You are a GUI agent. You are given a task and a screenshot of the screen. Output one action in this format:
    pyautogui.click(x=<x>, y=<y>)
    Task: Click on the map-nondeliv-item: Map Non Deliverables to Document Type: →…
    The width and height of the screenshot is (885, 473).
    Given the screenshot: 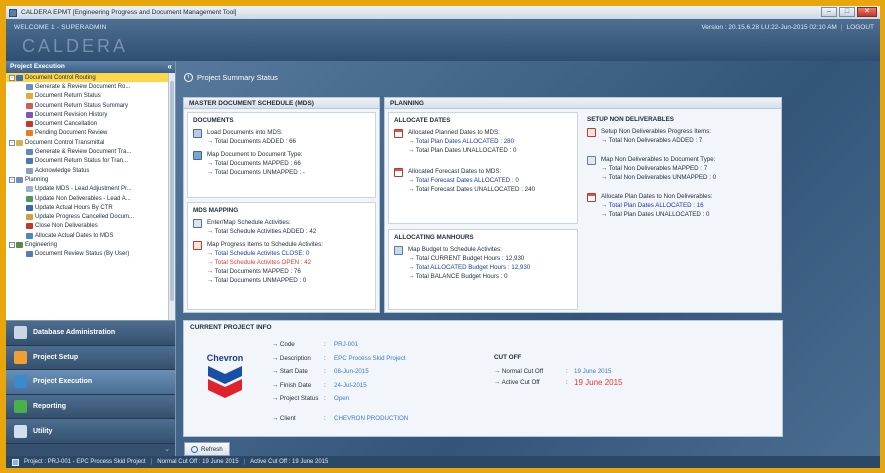 What is the action you would take?
    pyautogui.click(x=680, y=168)
    